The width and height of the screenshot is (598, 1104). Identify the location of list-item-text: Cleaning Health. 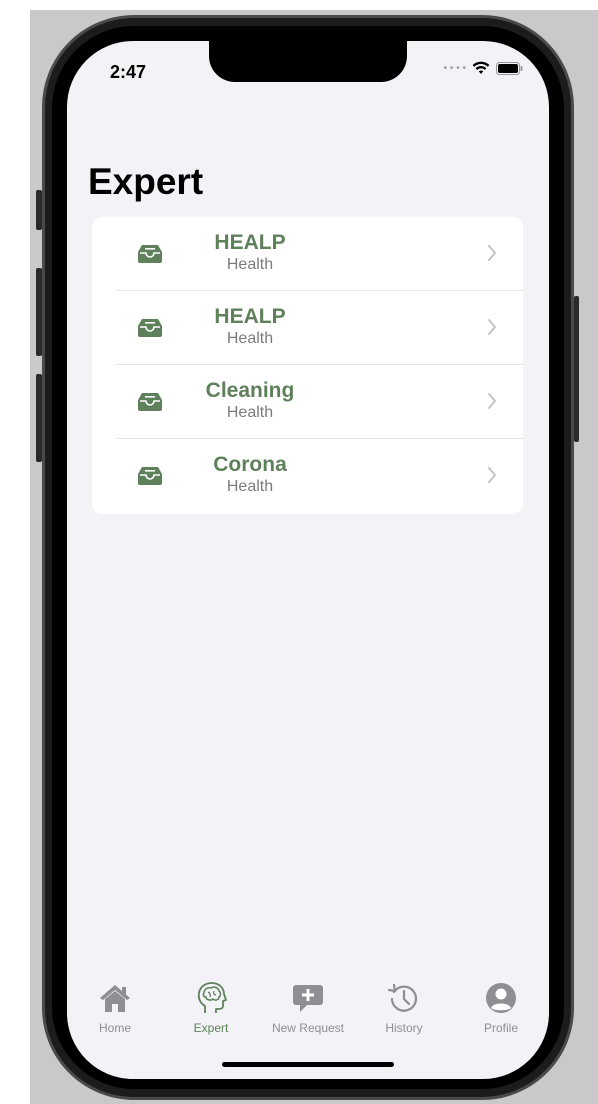
(250, 401).